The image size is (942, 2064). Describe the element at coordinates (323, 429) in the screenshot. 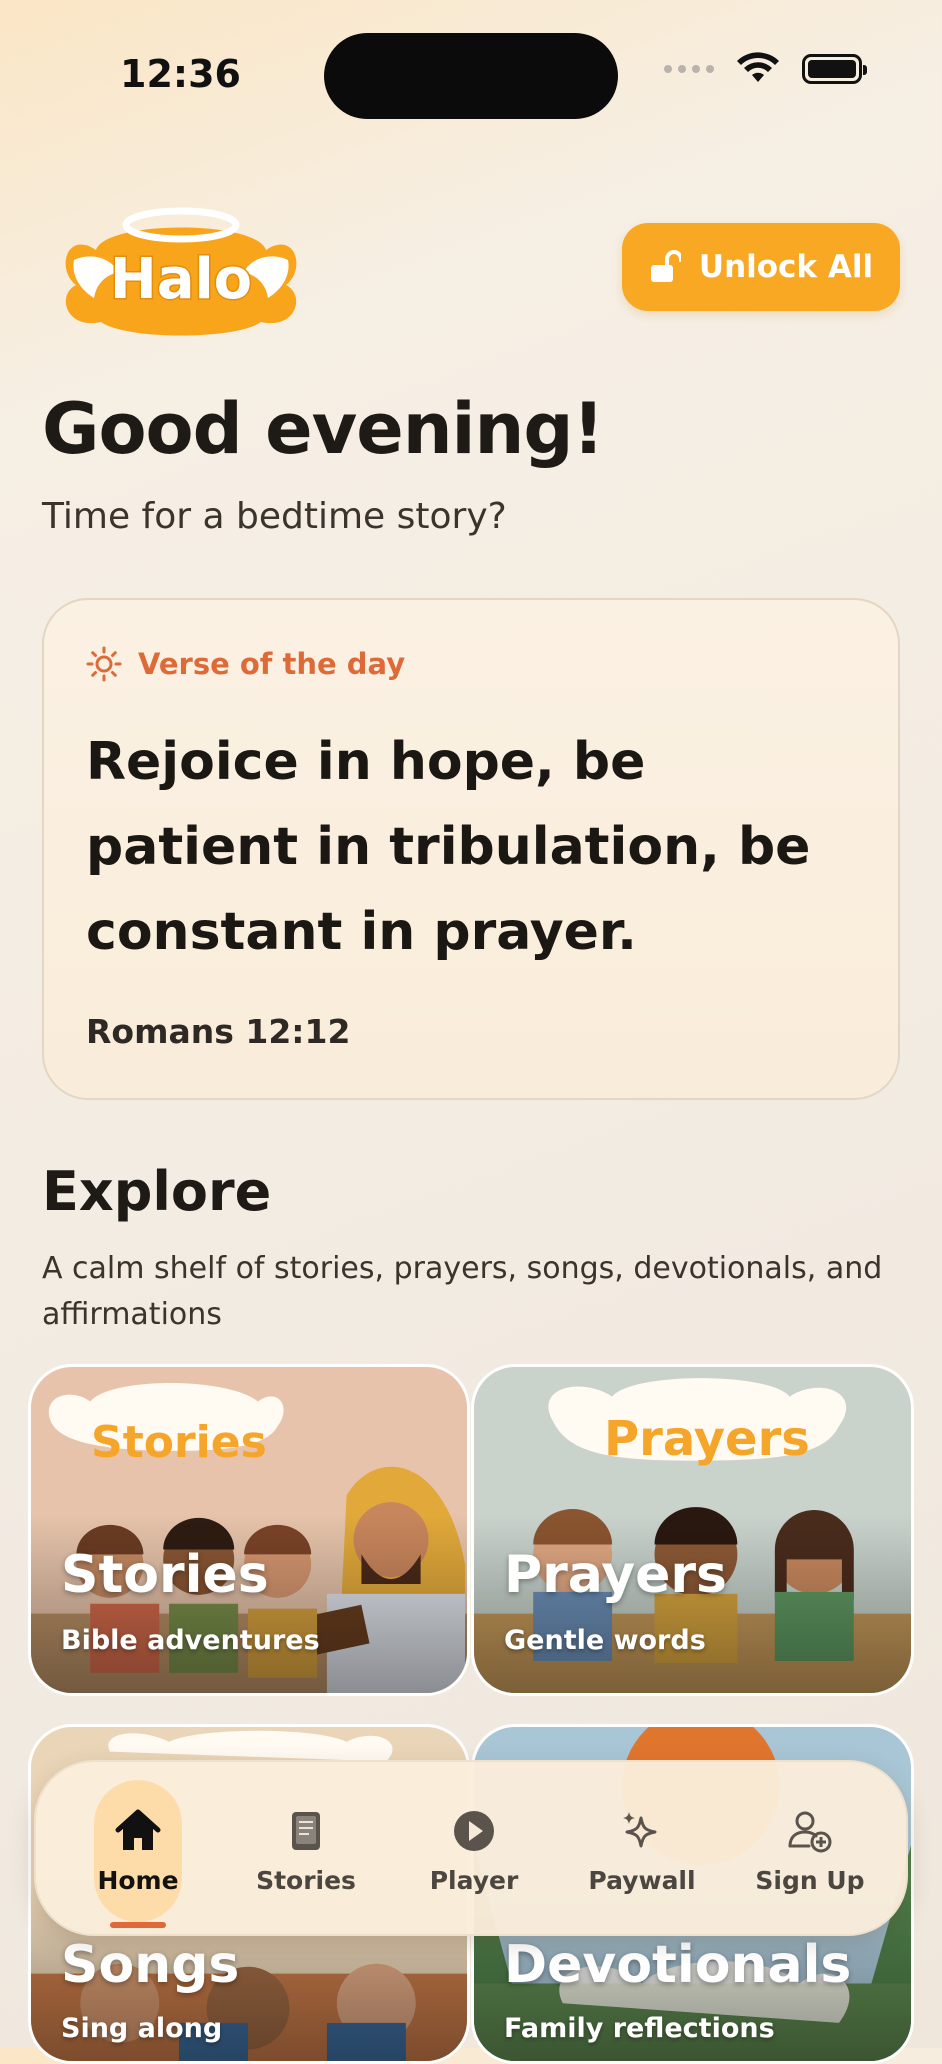

I see `greeting-title: Good evening!` at that location.